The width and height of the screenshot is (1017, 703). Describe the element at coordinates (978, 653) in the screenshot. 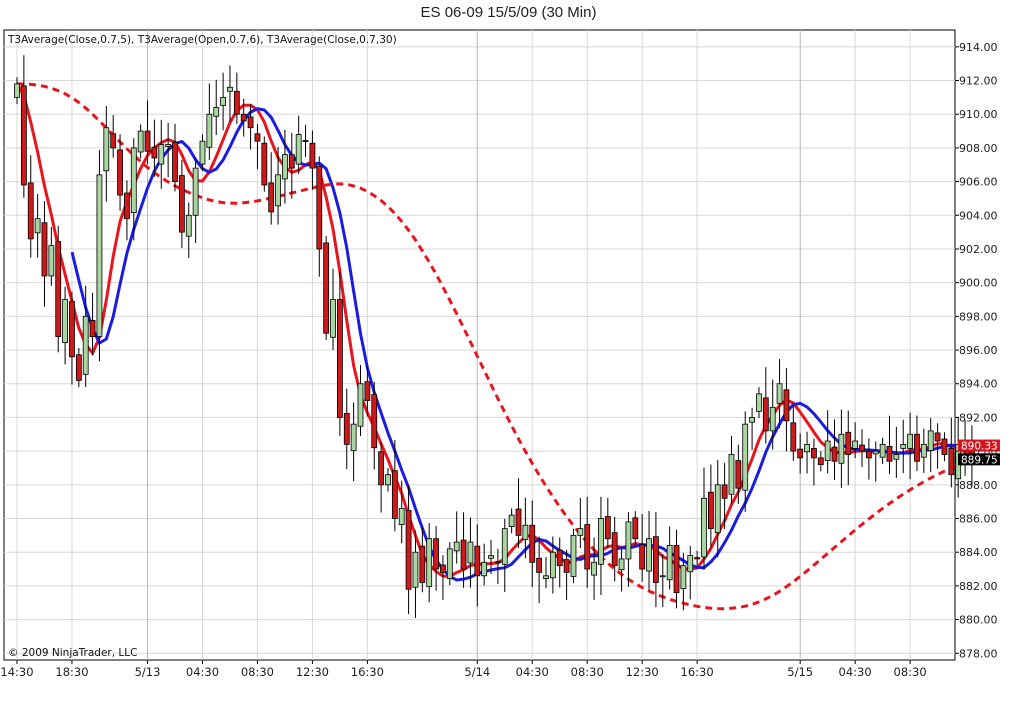

I see `y-tick-label: 878.00` at that location.